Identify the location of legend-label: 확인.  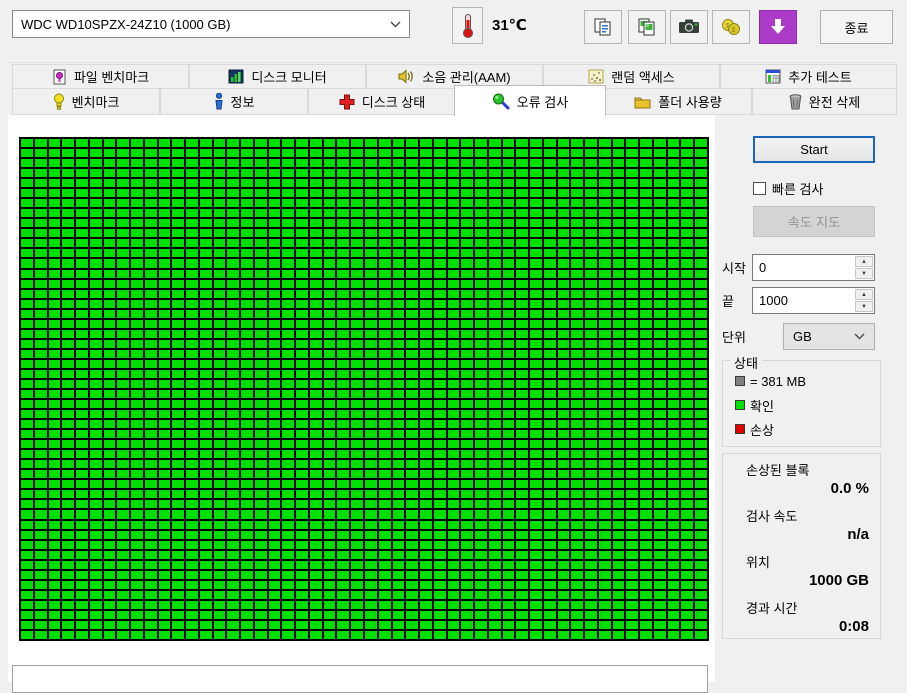
(762, 406).